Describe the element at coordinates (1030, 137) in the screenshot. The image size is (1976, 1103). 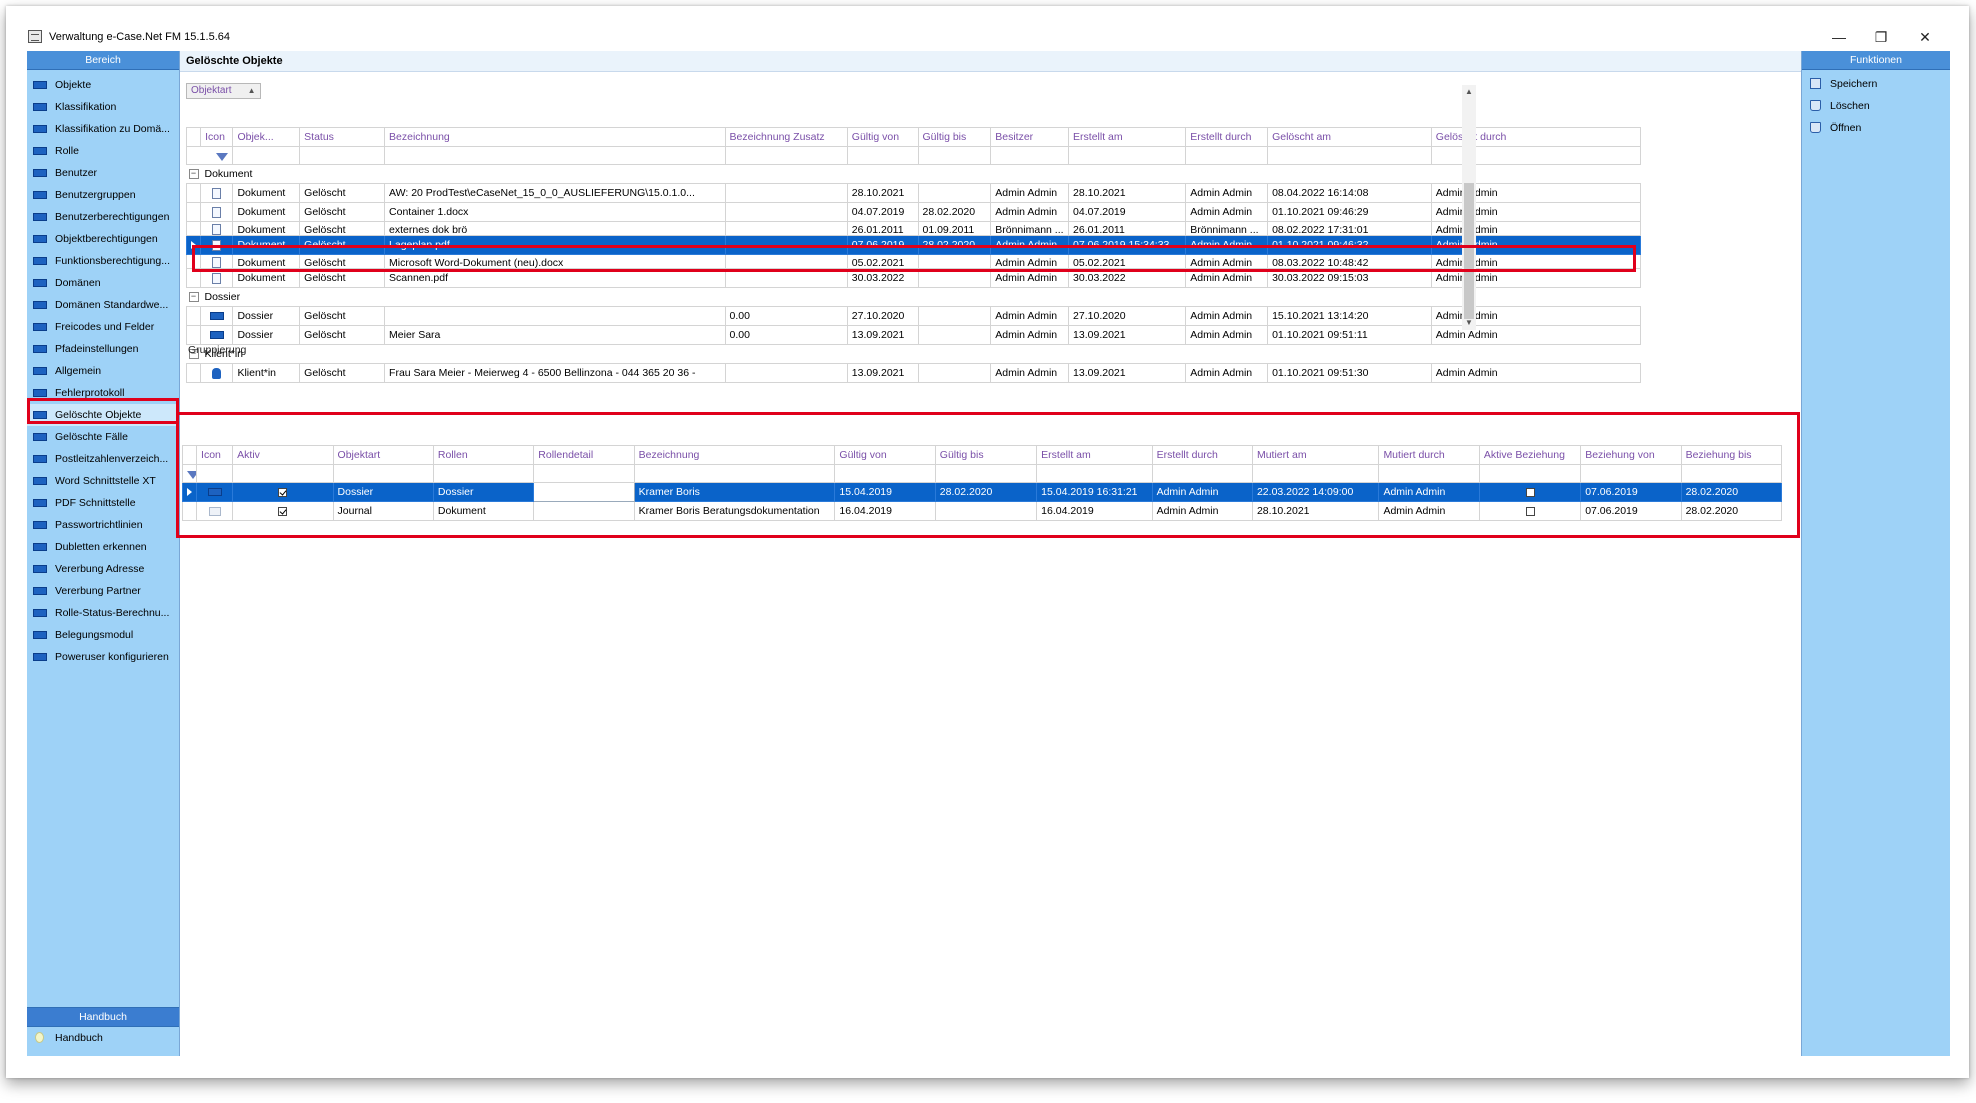
I see `column-header: Besitzer` at that location.